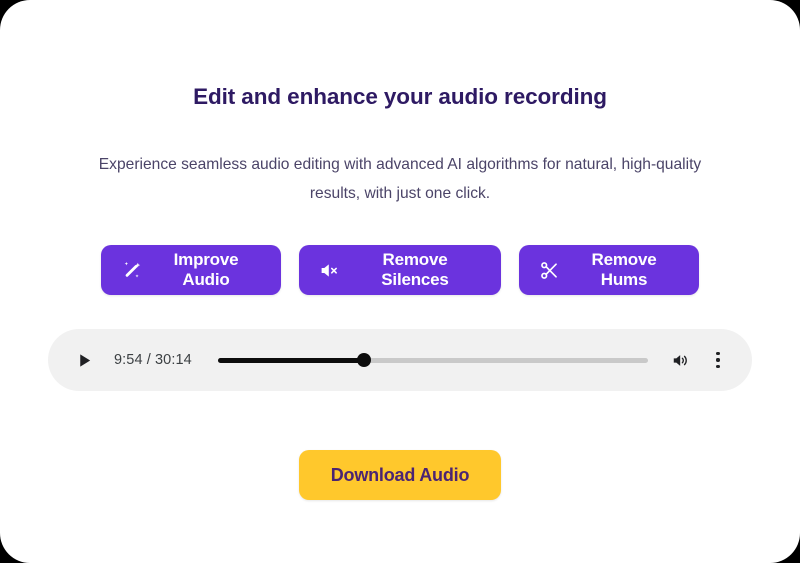 The width and height of the screenshot is (800, 563). Describe the element at coordinates (329, 270) in the screenshot. I see `speaker-muted-icon` at that location.